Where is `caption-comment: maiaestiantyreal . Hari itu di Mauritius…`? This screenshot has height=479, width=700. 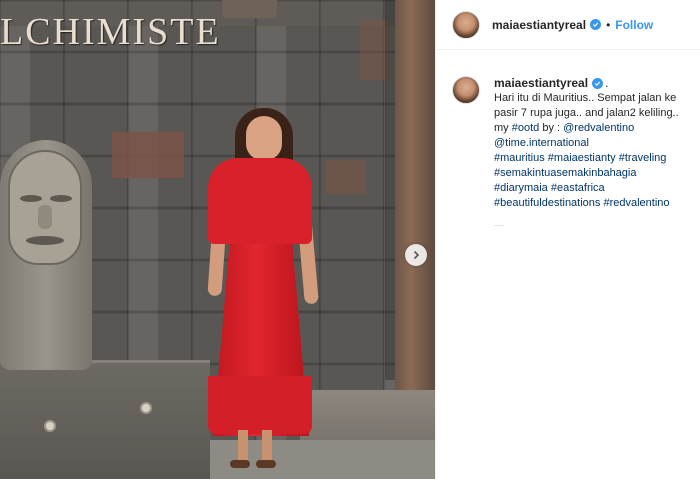 caption-comment: maiaestiantyreal . Hari itu di Mauritius… is located at coordinates (574, 143).